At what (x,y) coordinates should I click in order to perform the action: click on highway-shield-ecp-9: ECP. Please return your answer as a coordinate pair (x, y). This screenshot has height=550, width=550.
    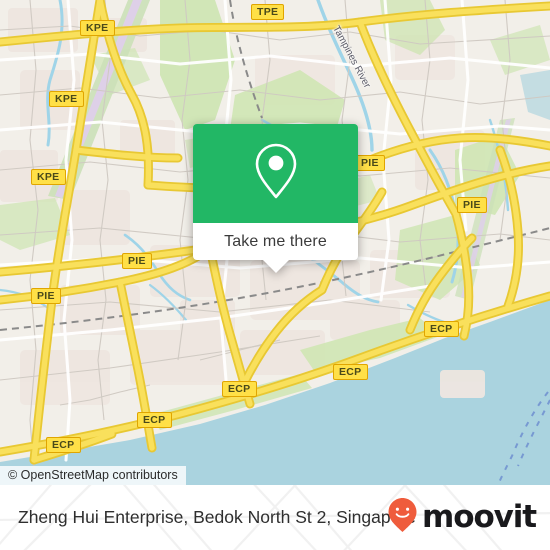
    Looking at the image, I should click on (350, 372).